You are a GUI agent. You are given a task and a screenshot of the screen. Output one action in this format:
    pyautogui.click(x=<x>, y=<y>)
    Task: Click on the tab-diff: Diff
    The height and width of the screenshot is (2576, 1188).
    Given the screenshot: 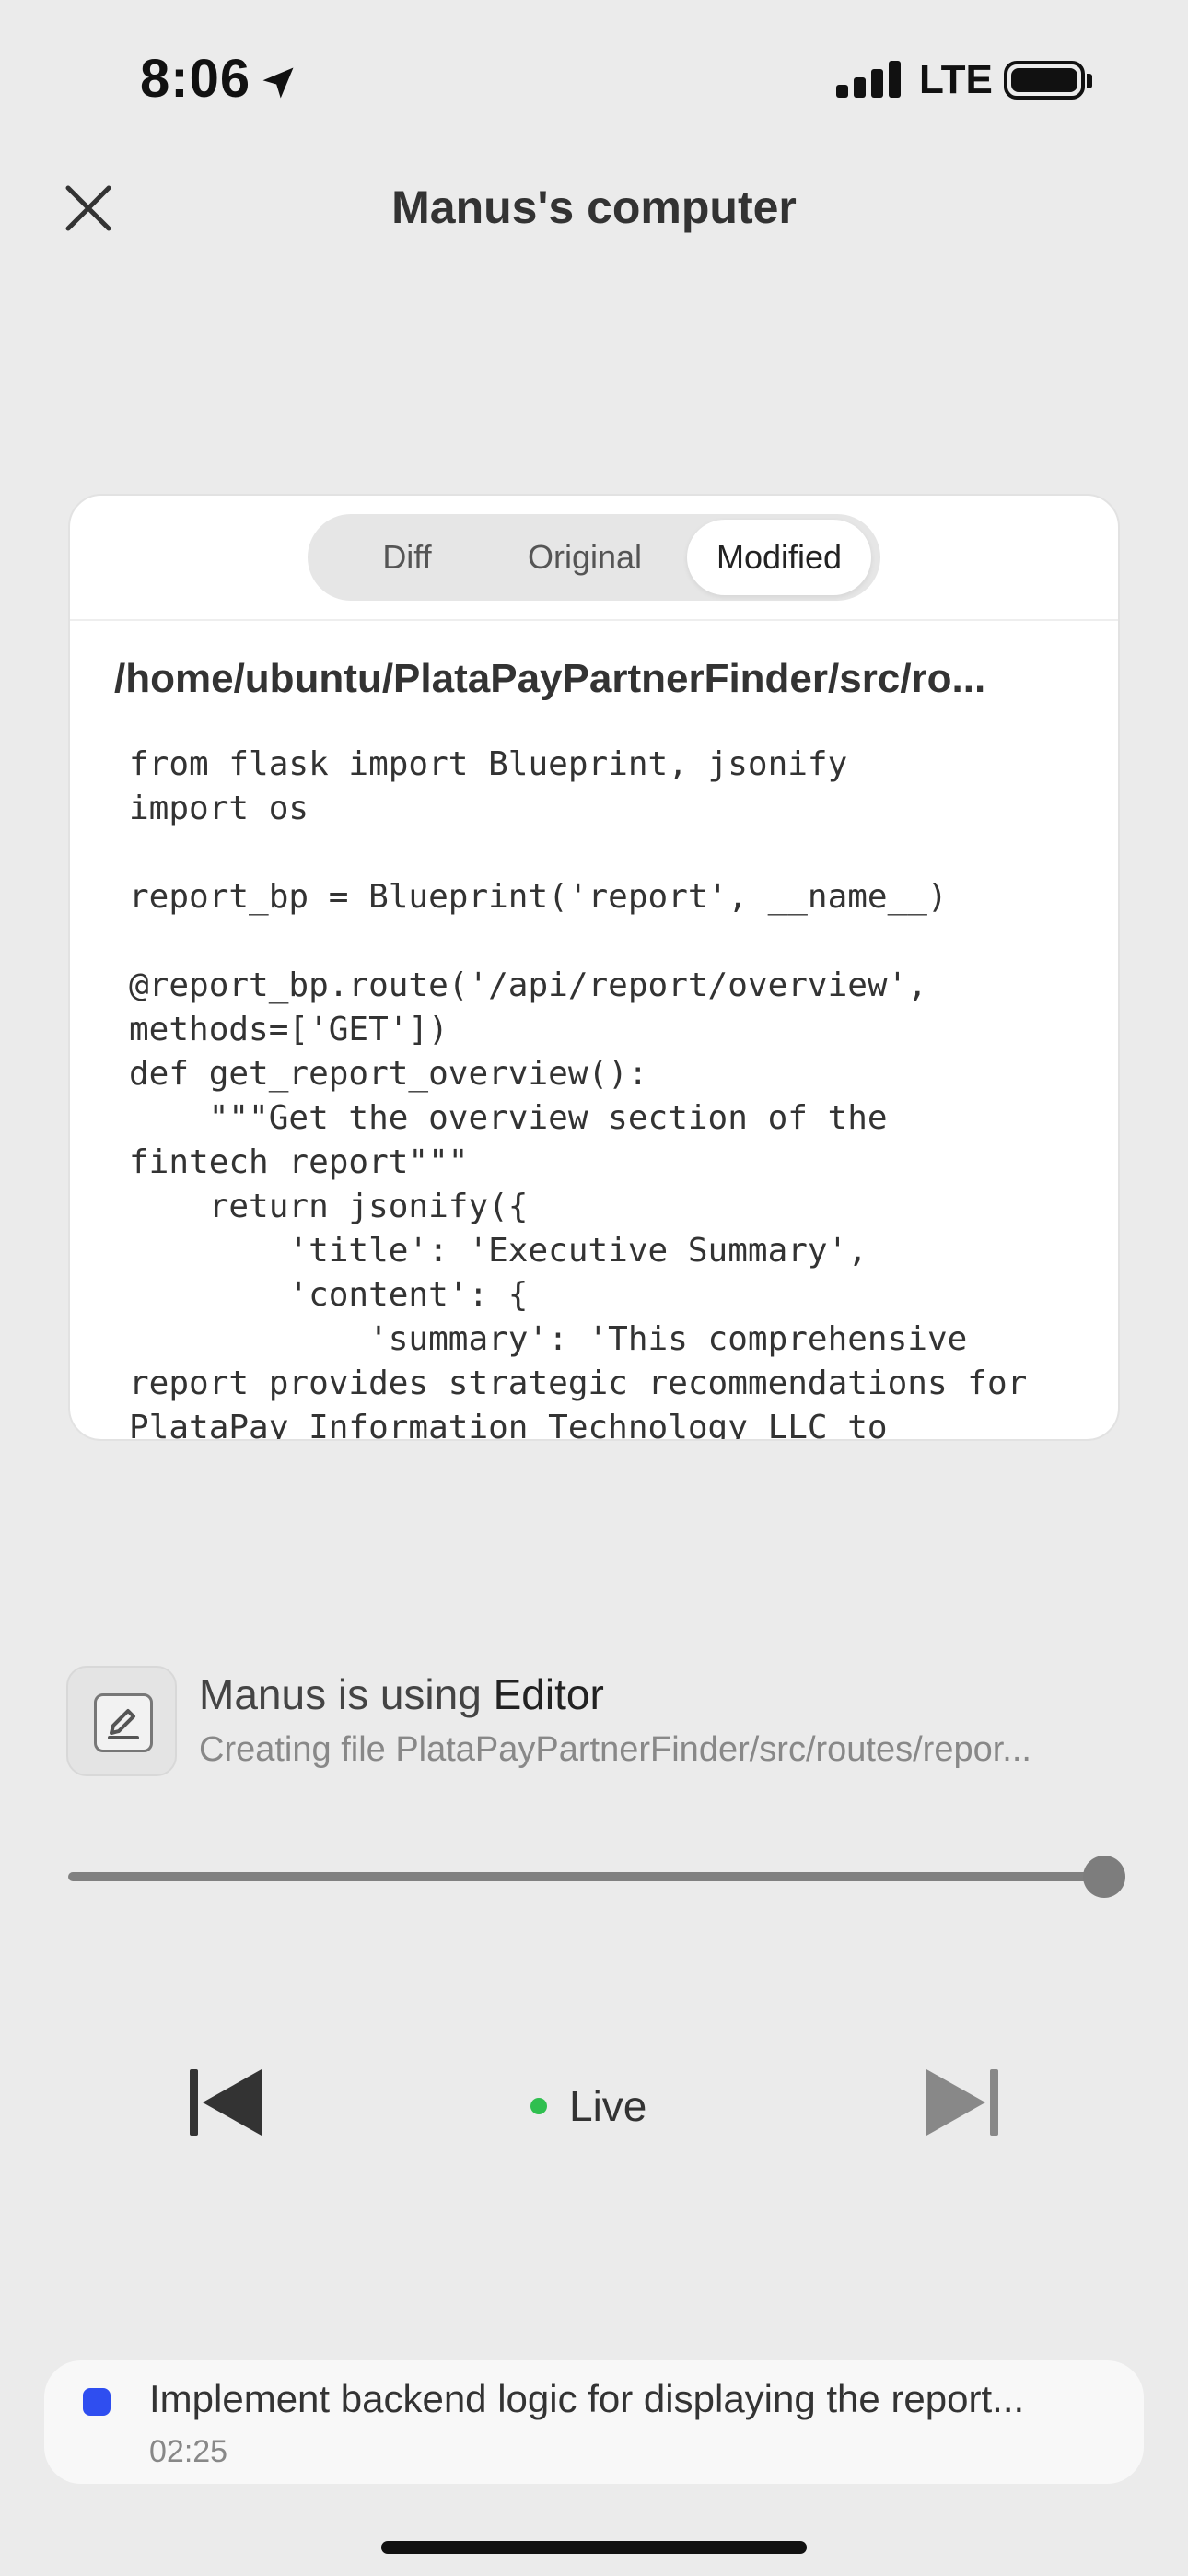 What is the action you would take?
    pyautogui.click(x=407, y=557)
    